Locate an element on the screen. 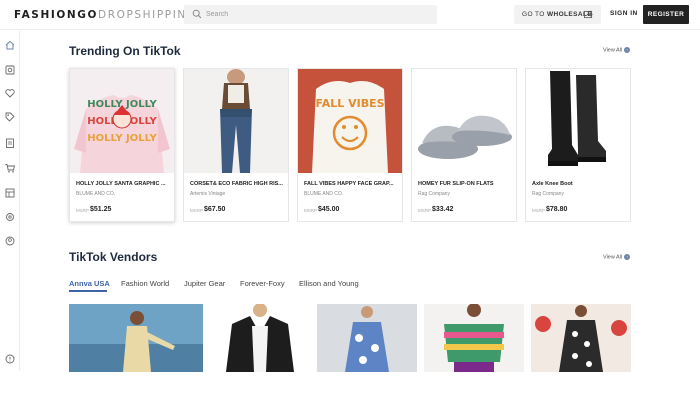 Image resolution: width=700 pixels, height=412 pixels. search-input is located at coordinates (316, 14).